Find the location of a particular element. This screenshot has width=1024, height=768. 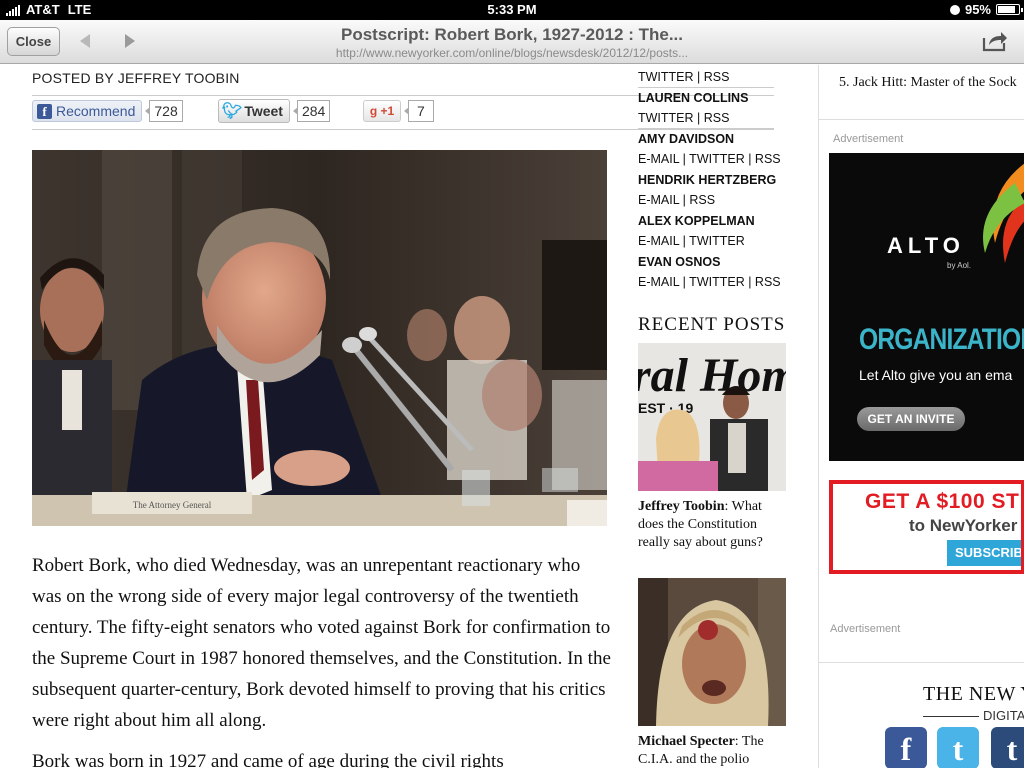

subscribe-advertisement: GET A $100 ST to NewYorker SUBSCRIB is located at coordinates (926, 527).